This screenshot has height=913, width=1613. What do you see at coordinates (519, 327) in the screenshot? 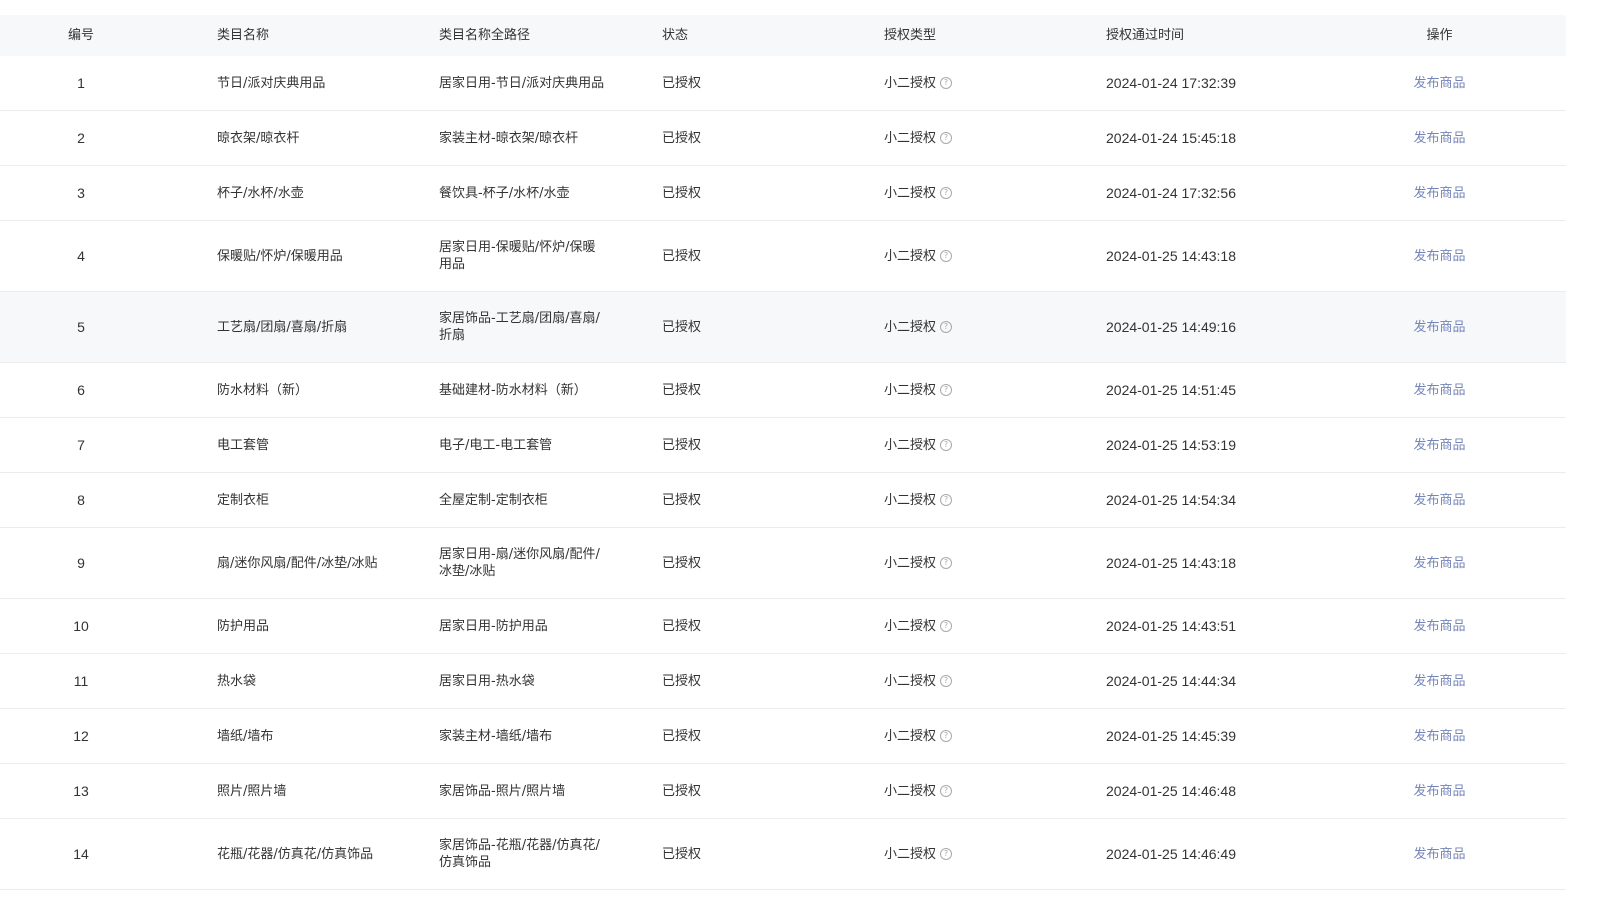
I see `row-category-path: 家居饰品-工艺扇/团扇/喜扇/折扇` at bounding box center [519, 327].